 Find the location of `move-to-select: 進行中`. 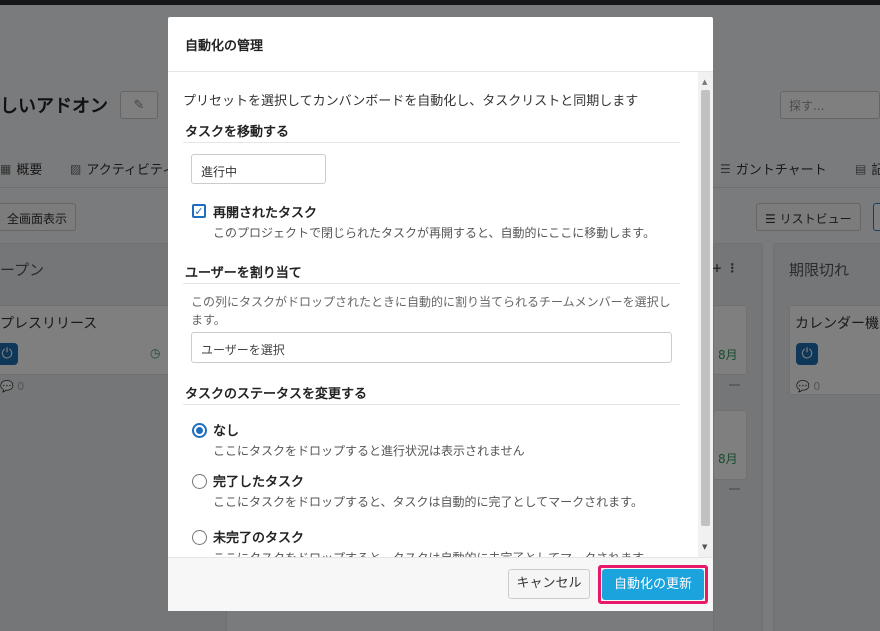

move-to-select: 進行中 is located at coordinates (258, 169).